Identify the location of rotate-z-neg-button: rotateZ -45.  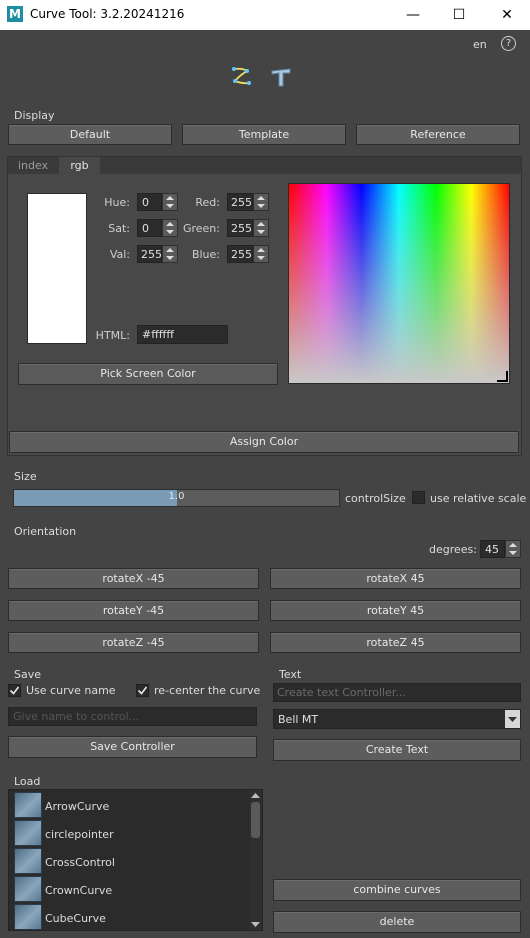
(133, 642).